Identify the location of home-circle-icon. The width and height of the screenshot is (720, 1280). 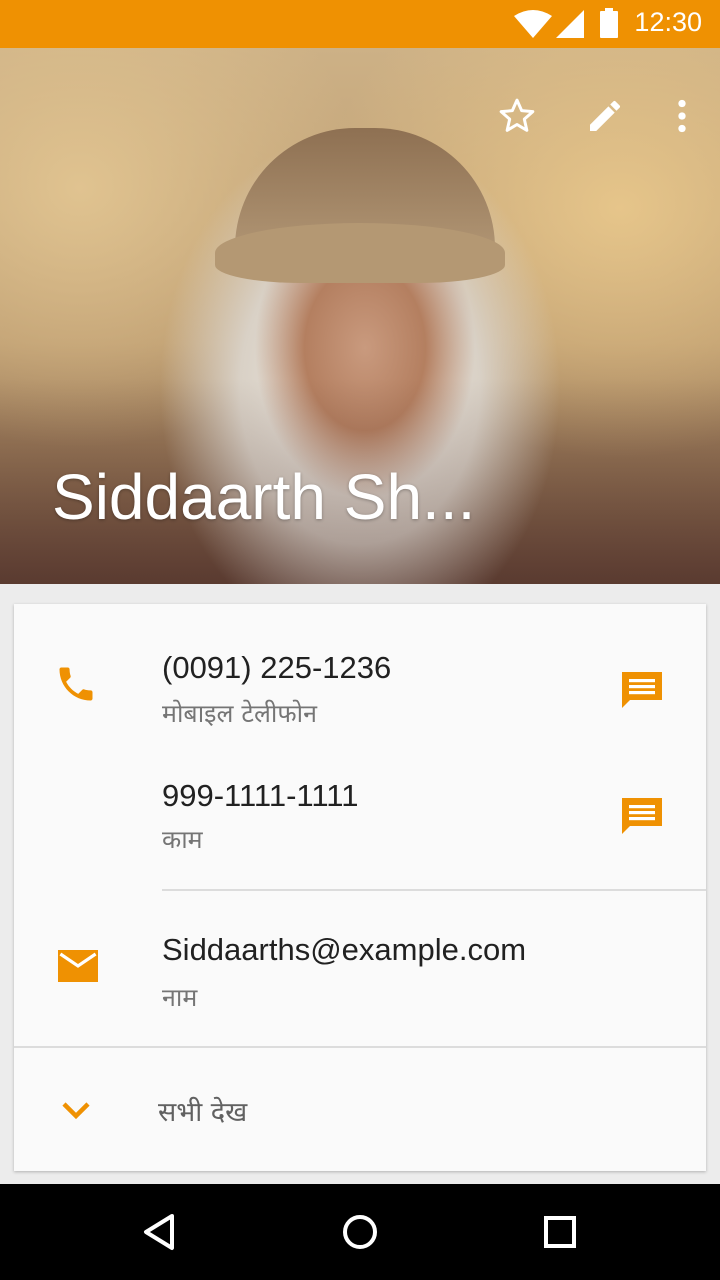
(360, 1232).